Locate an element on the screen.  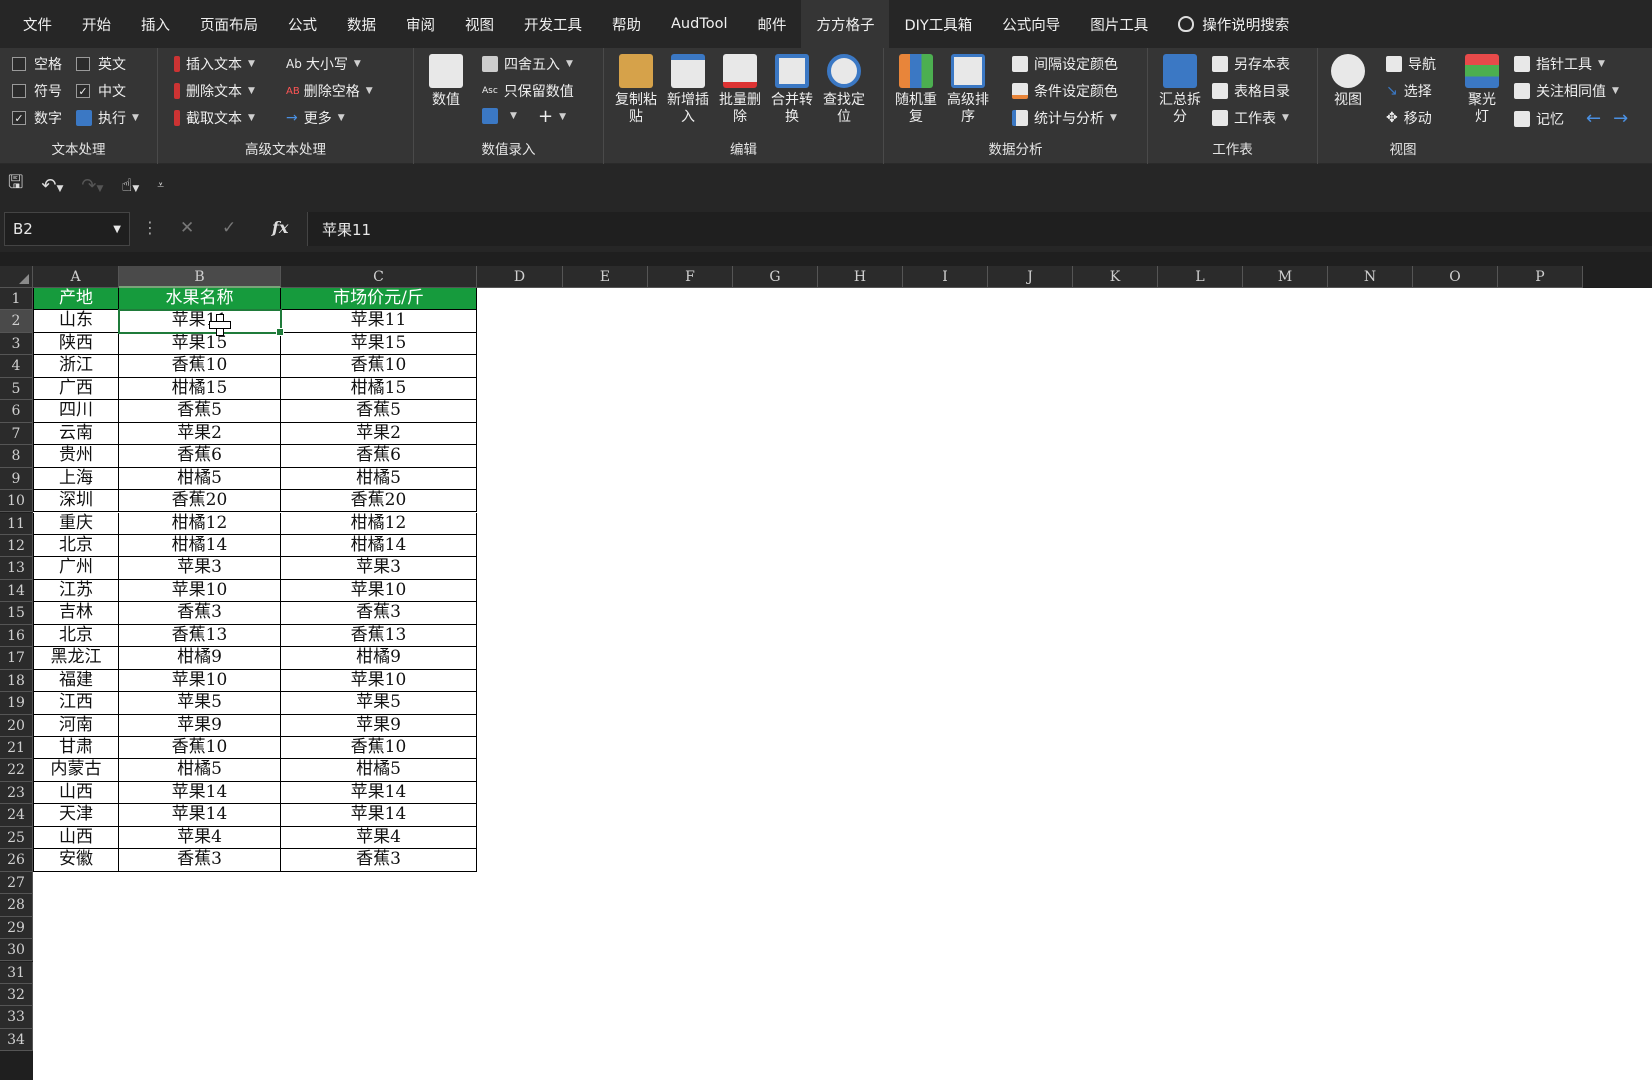
table-cell: 北京 is located at coordinates (76, 636).